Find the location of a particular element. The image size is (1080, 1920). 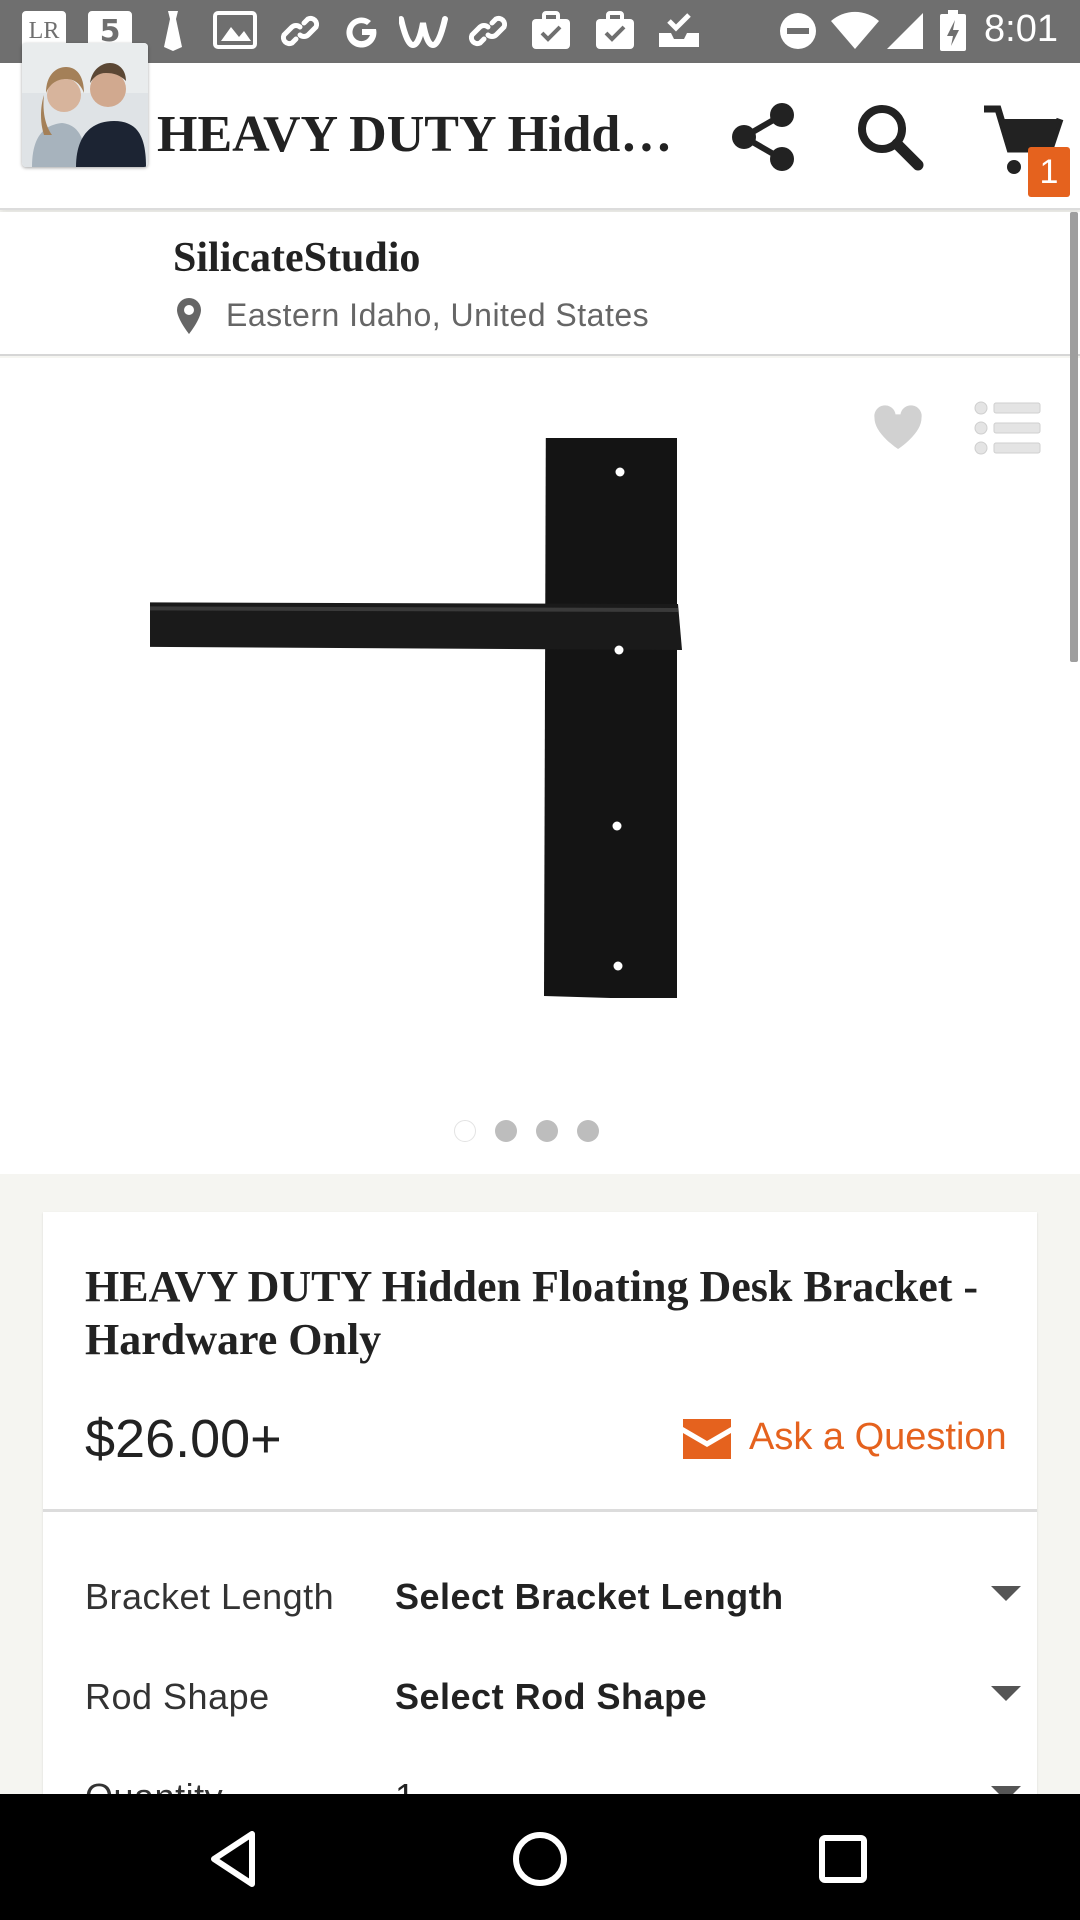

share-icon is located at coordinates (763, 137).